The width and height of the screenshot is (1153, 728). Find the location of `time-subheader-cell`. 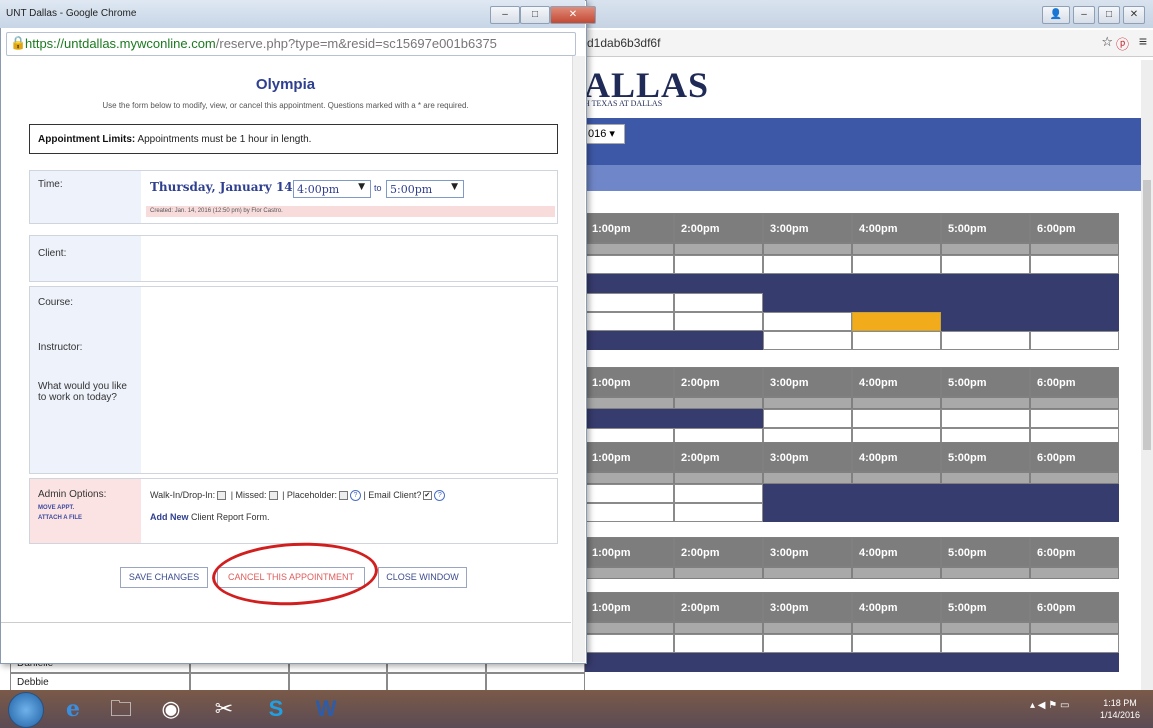

time-subheader-cell is located at coordinates (629, 628).